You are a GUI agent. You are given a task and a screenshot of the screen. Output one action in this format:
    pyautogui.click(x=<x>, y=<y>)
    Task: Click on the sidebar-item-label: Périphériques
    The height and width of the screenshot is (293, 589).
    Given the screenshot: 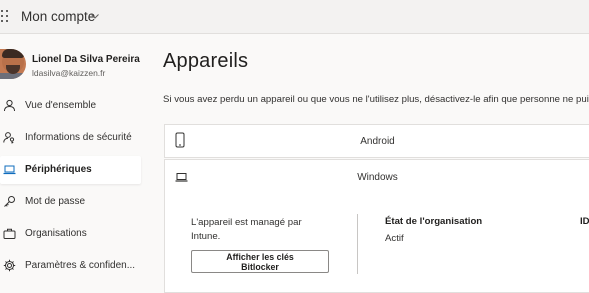 What is the action you would take?
    pyautogui.click(x=58, y=169)
    